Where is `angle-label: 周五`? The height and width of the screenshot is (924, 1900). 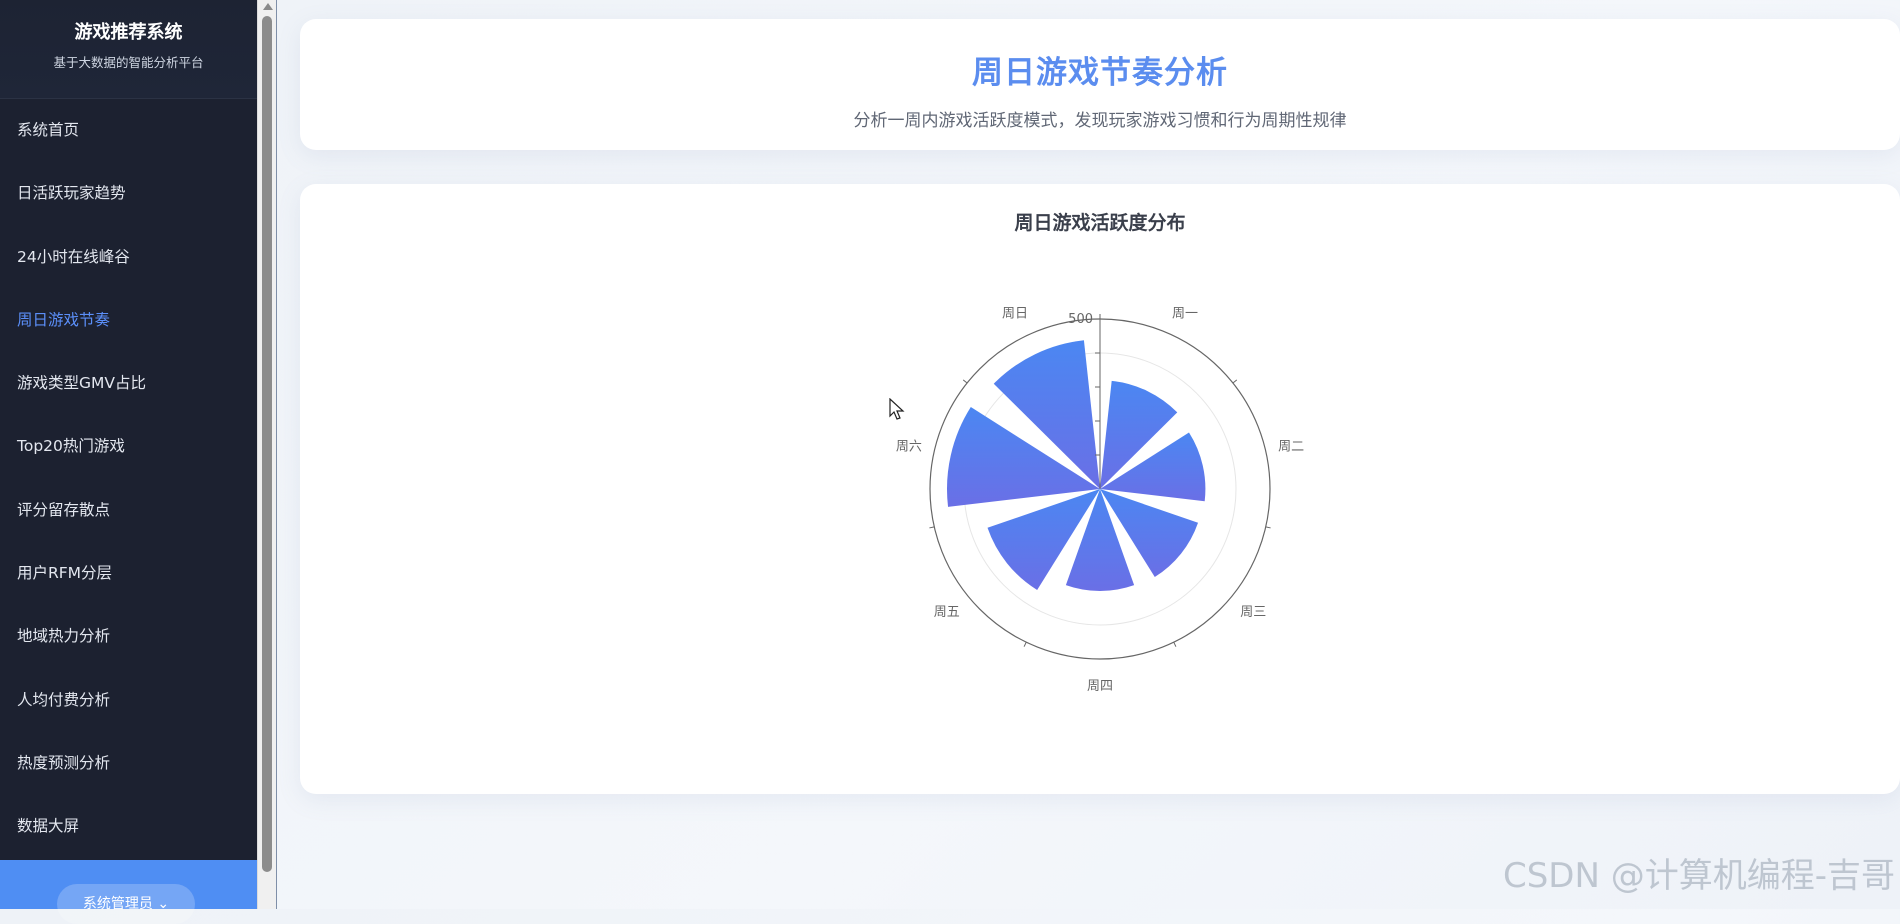
angle-label: 周五 is located at coordinates (947, 612).